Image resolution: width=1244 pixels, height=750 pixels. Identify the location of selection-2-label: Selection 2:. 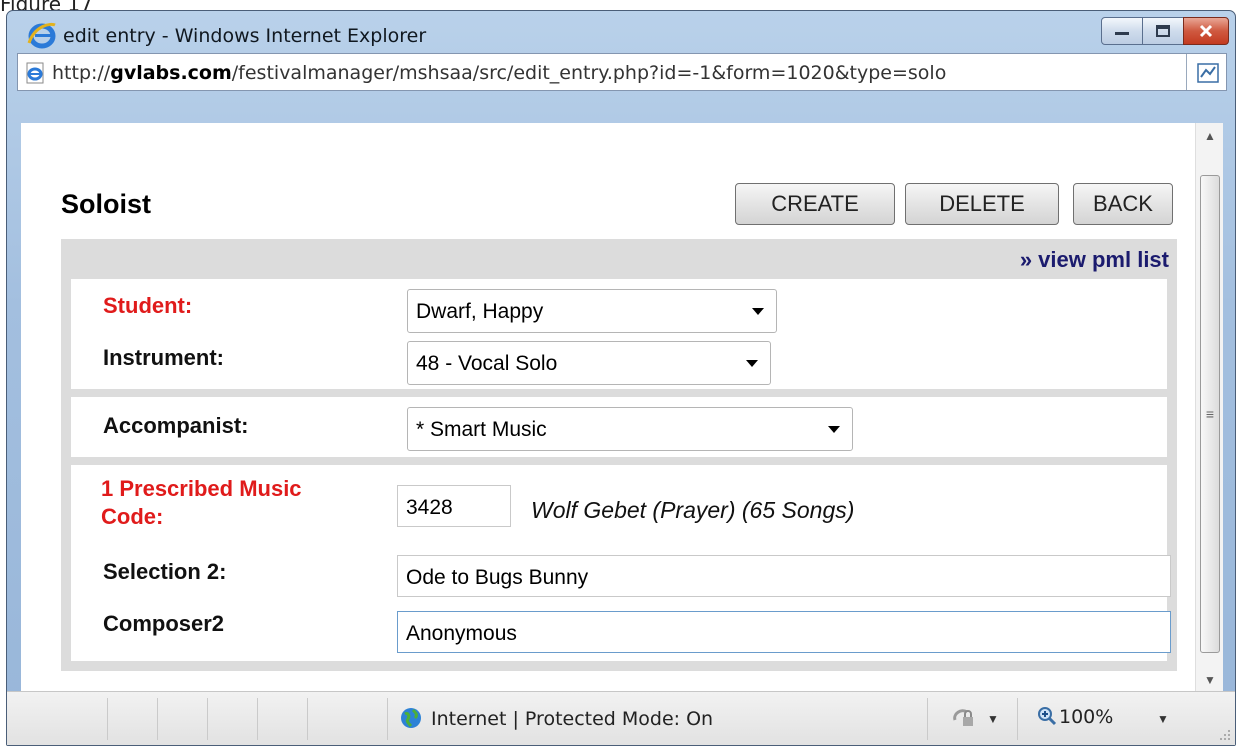
(165, 571).